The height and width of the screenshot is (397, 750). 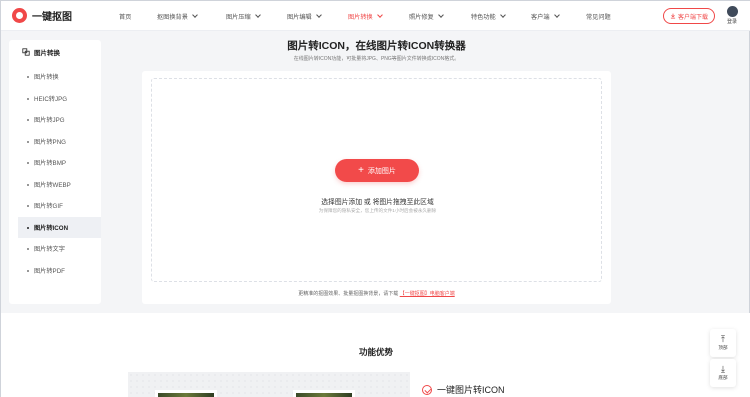 I want to click on back-to-top-button: ⤒ 顶部, so click(x=723, y=343).